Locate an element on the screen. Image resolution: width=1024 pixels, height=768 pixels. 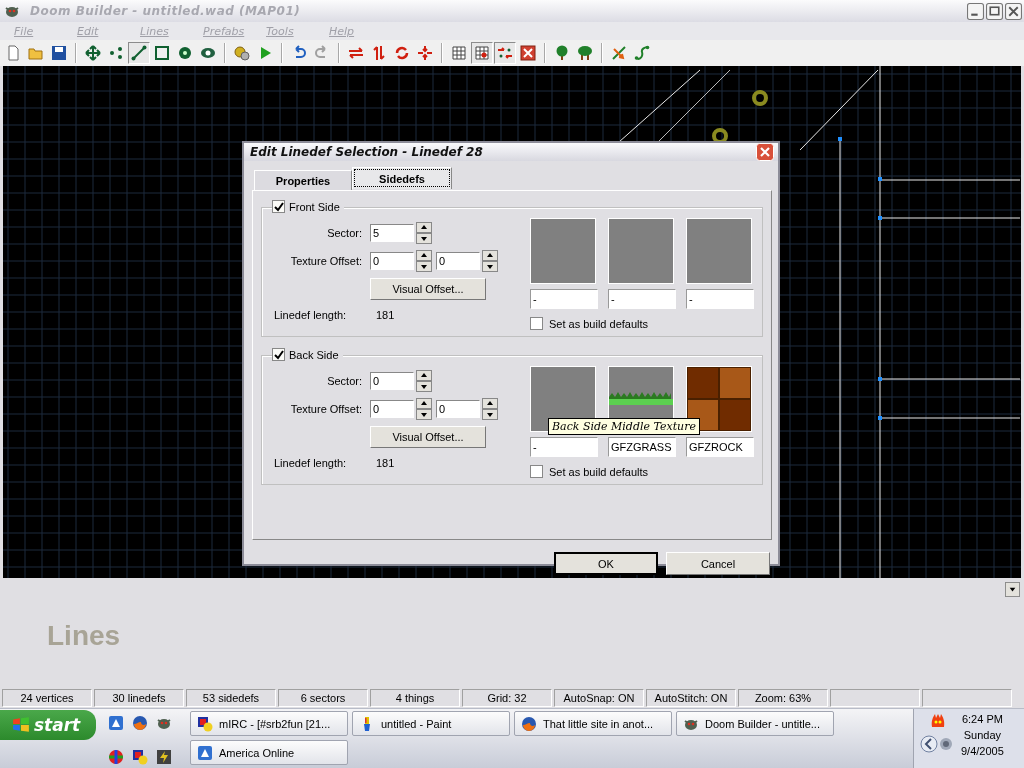
window-title: Doom Builder - untitled.wad (MAP01) is located at coordinates (166, 11).